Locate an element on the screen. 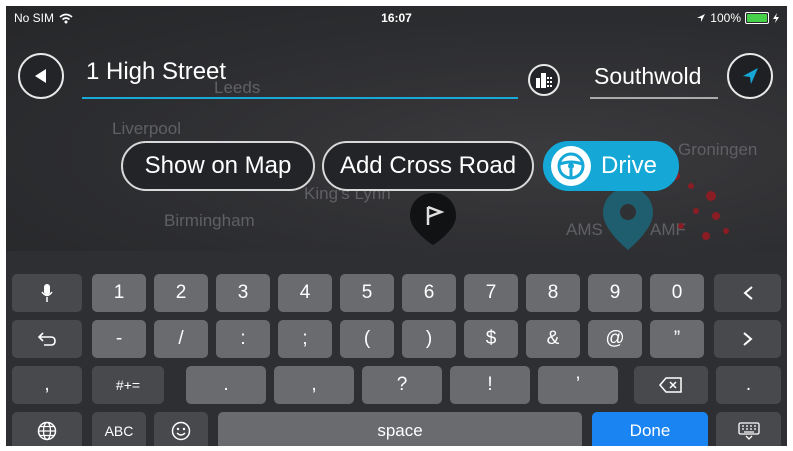 The width and height of the screenshot is (793, 451). delete-key is located at coordinates (671, 385).